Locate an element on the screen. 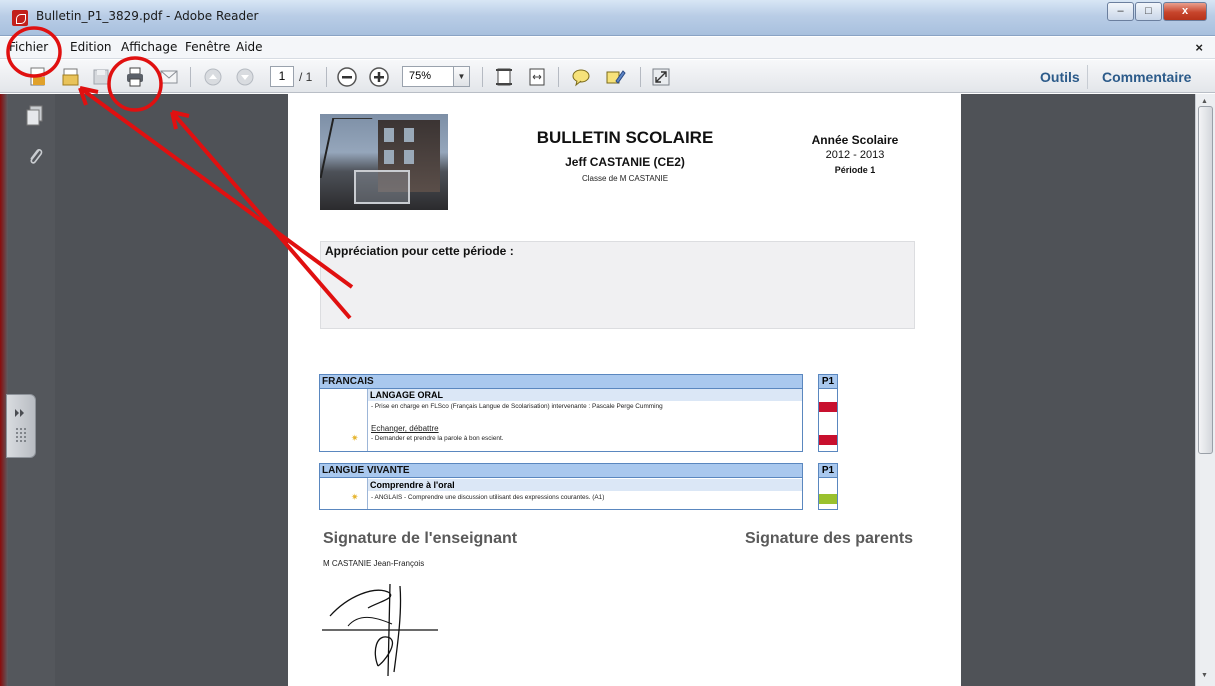 This screenshot has height=686, width=1215. tools-button: Outils is located at coordinates (1060, 77).